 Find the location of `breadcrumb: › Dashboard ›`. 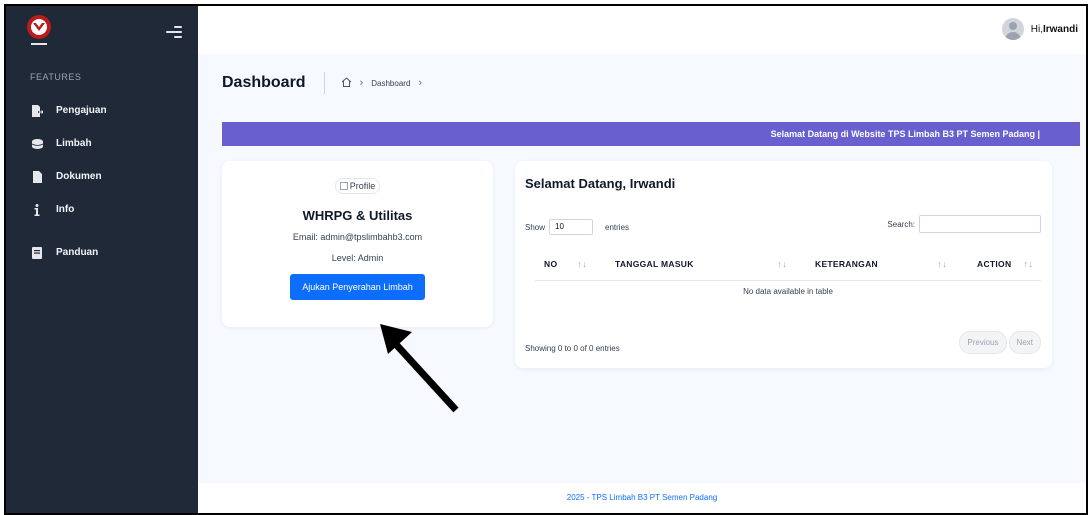

breadcrumb: › Dashboard › is located at coordinates (381, 83).